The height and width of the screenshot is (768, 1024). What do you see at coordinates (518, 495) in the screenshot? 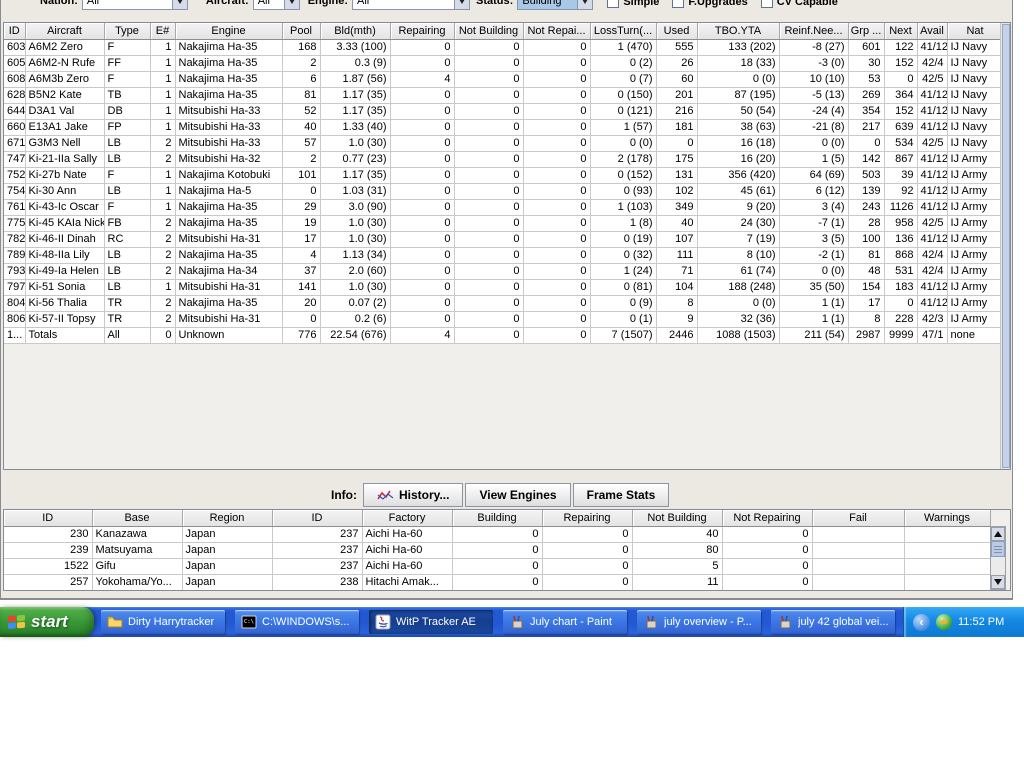
I see `view-engines-button: View Engines` at bounding box center [518, 495].